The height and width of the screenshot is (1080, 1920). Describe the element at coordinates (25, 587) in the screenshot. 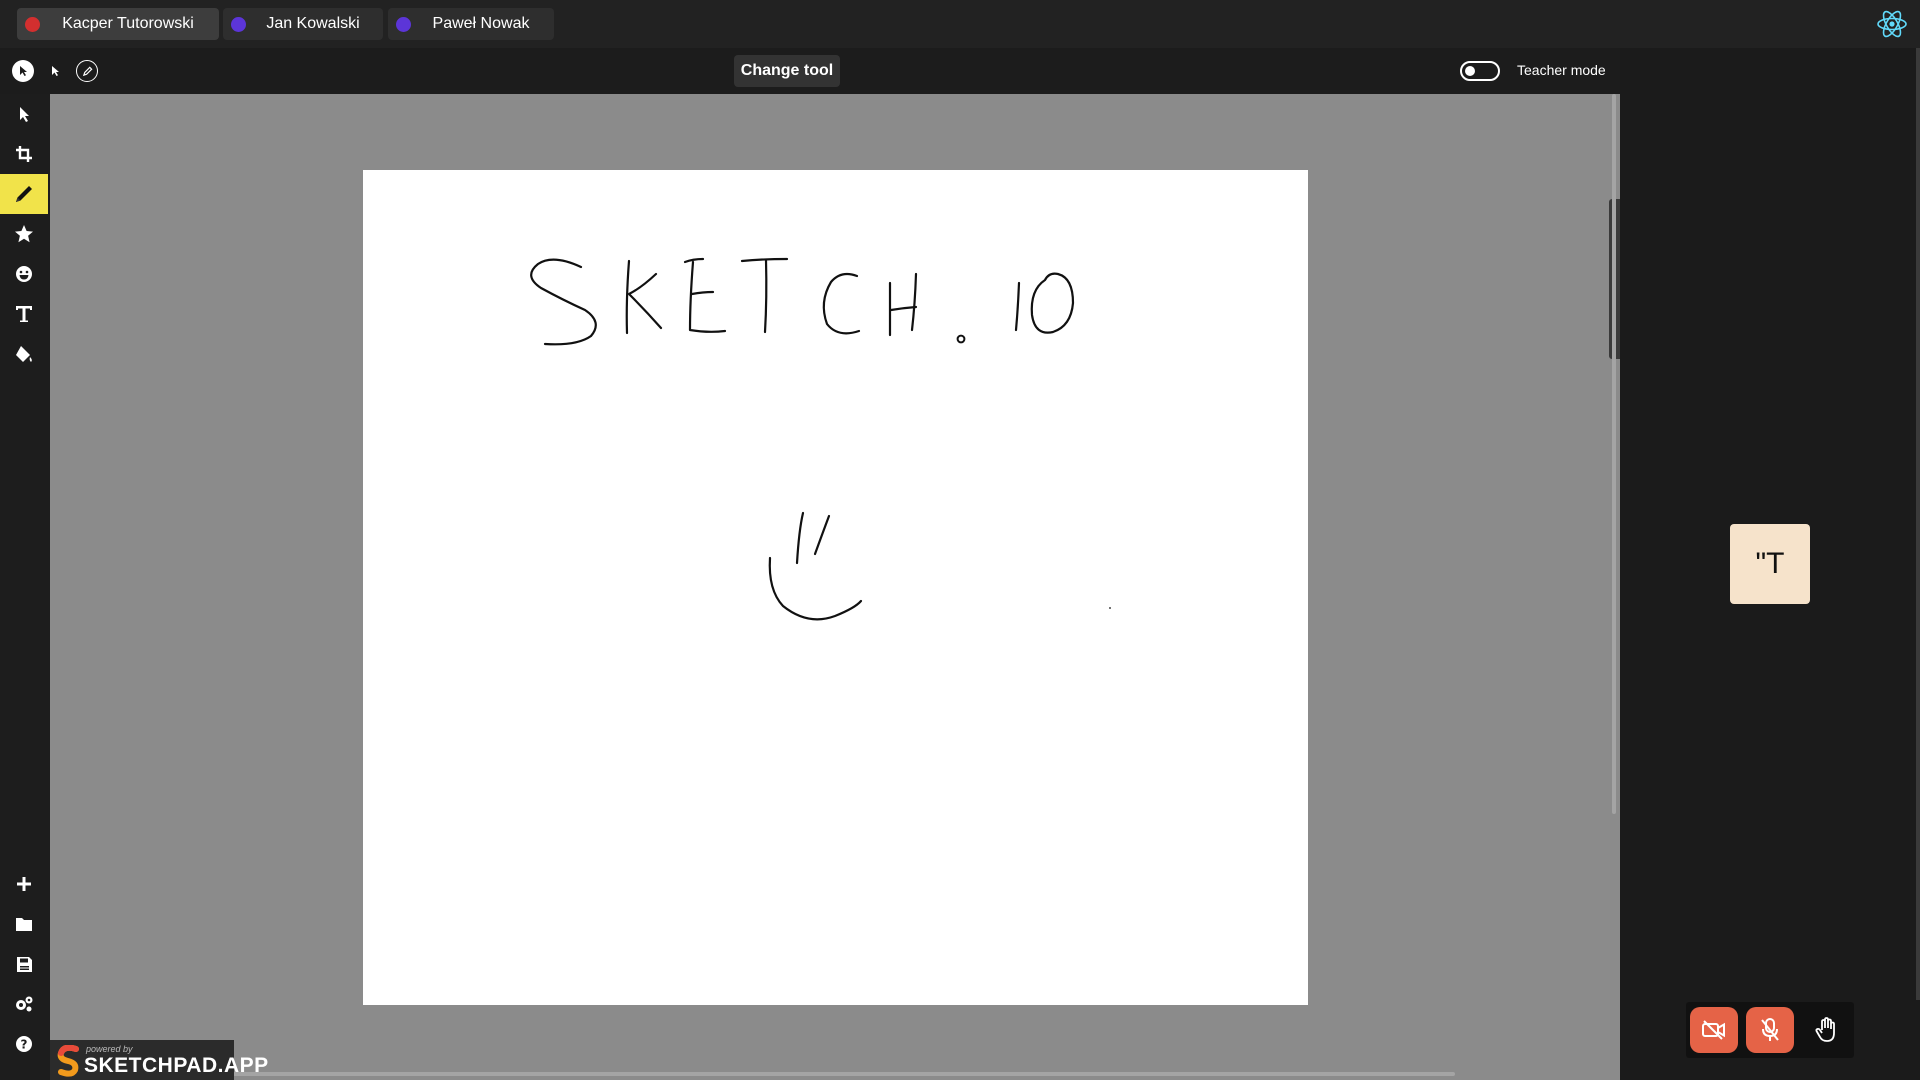

I see `left-toolbar: ?` at that location.